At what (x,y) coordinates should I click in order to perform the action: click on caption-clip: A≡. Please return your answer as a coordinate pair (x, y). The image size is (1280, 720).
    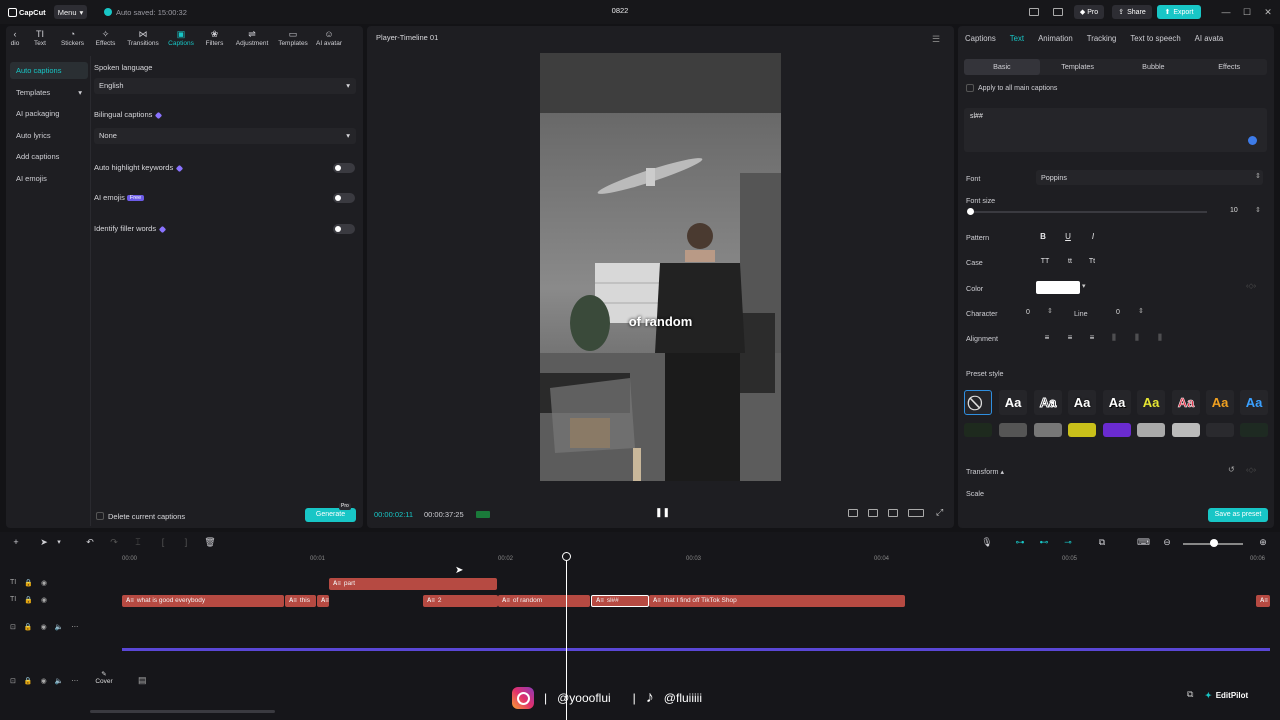
    Looking at the image, I should click on (323, 601).